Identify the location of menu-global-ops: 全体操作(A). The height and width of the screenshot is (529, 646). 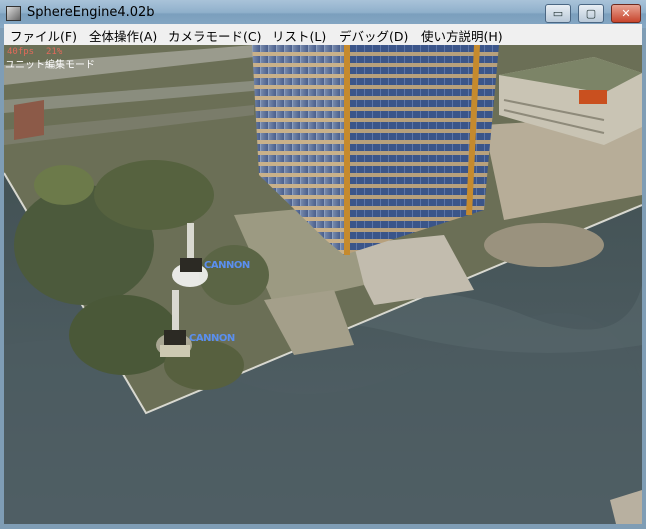
(123, 35).